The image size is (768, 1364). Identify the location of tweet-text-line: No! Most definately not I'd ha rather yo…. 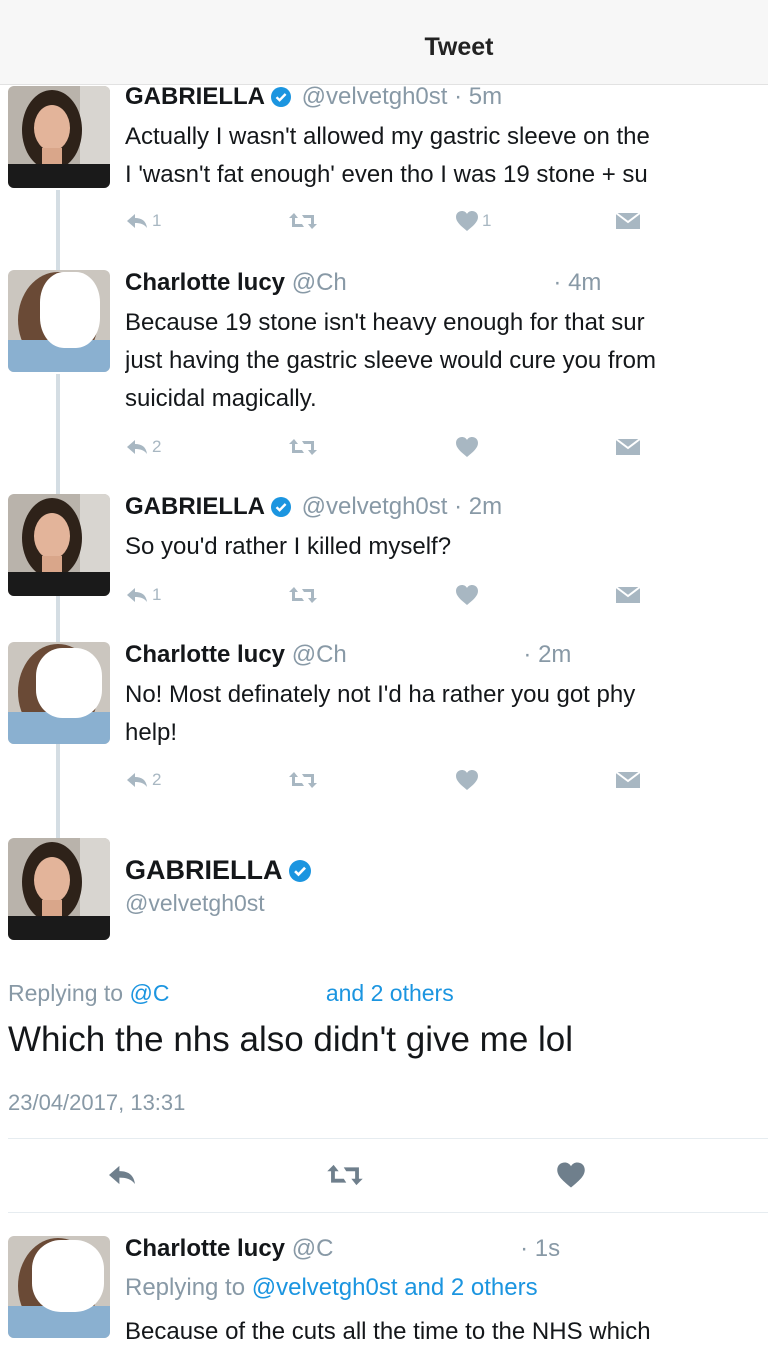
(380, 694).